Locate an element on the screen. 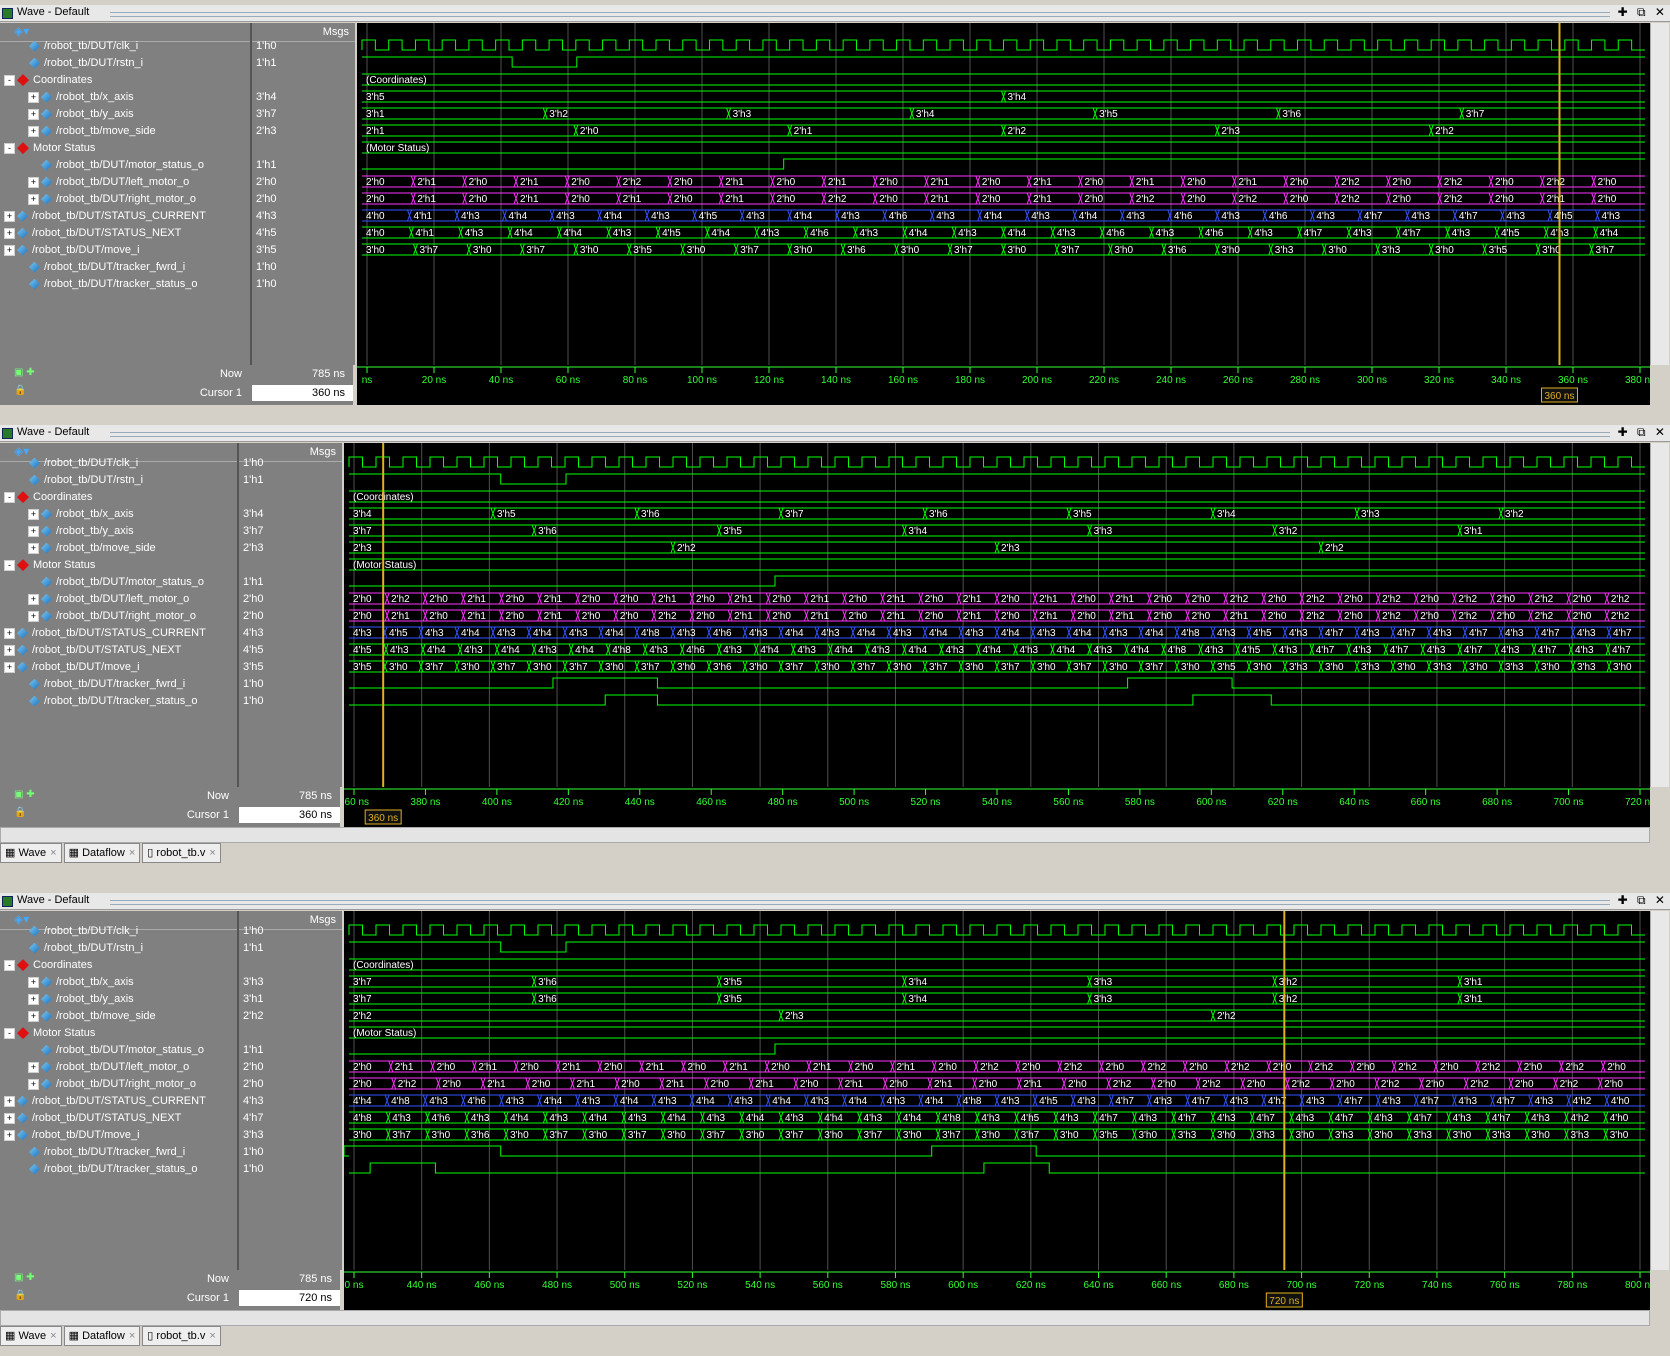 Image resolution: width=1670 pixels, height=1356 pixels. tab-robot_tb-v: ▯ robot_tb.v × is located at coordinates (181, 1336).